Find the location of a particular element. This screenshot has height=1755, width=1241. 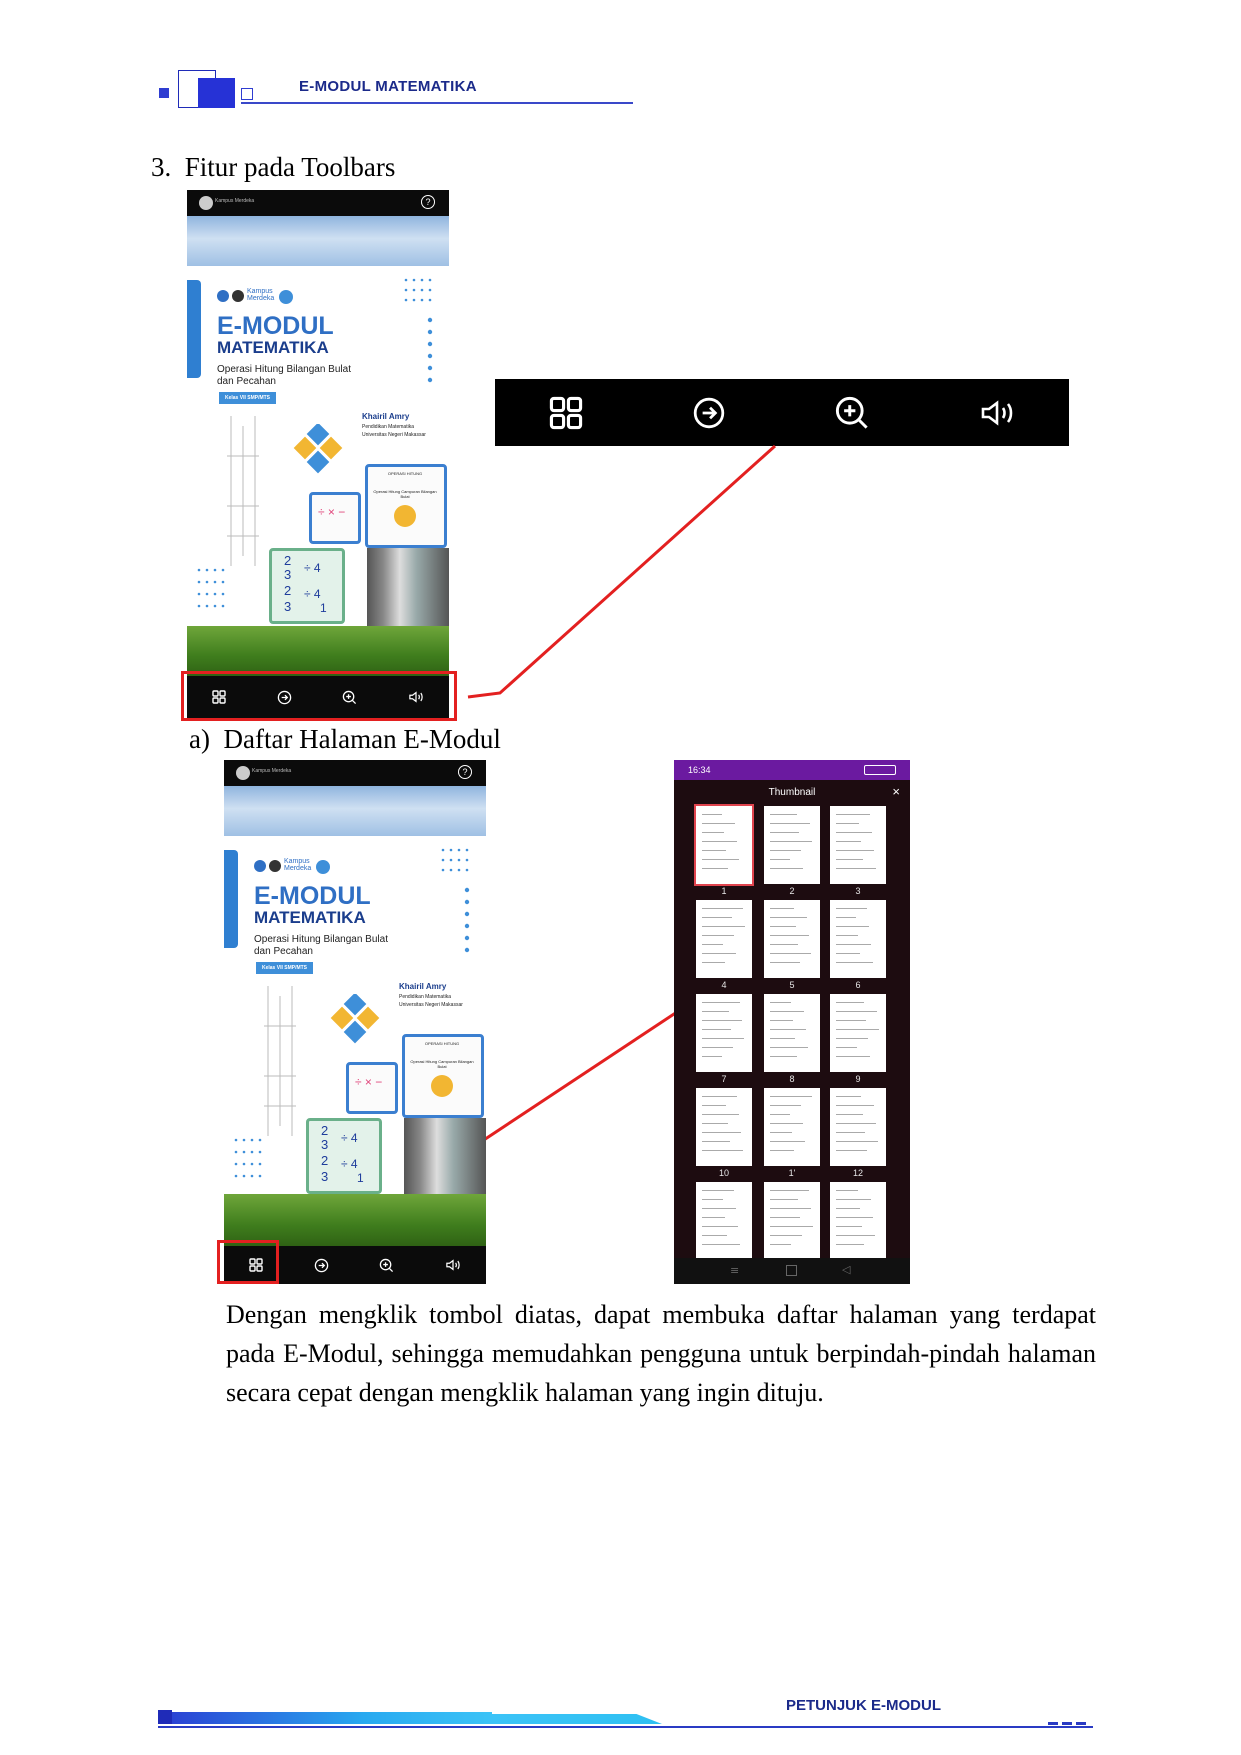

author-dept: Pendidikan Matematika is located at coordinates (388, 427).